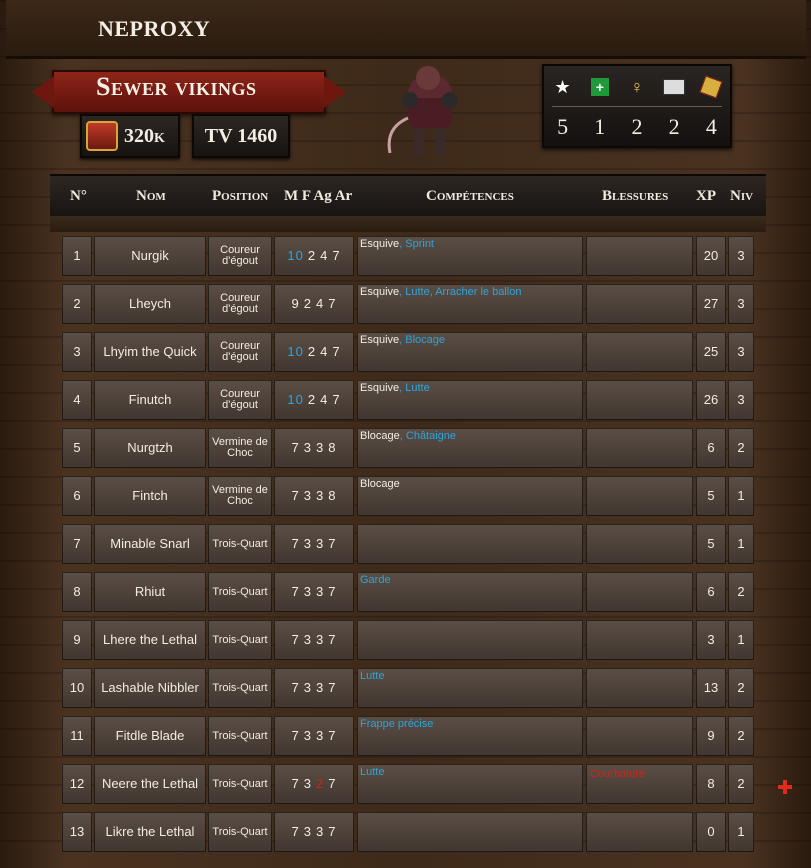  I want to click on treasure-chest-icon, so click(102, 136).